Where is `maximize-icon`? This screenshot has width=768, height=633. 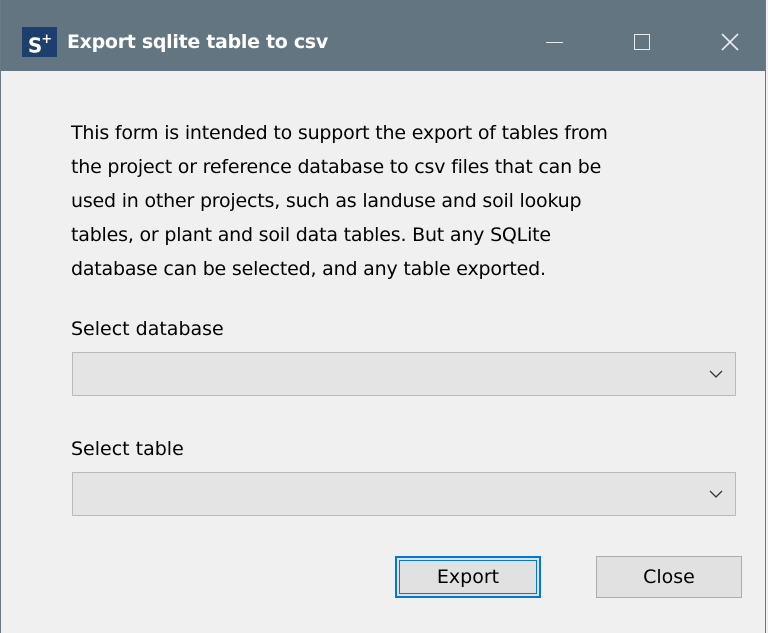 maximize-icon is located at coordinates (642, 42).